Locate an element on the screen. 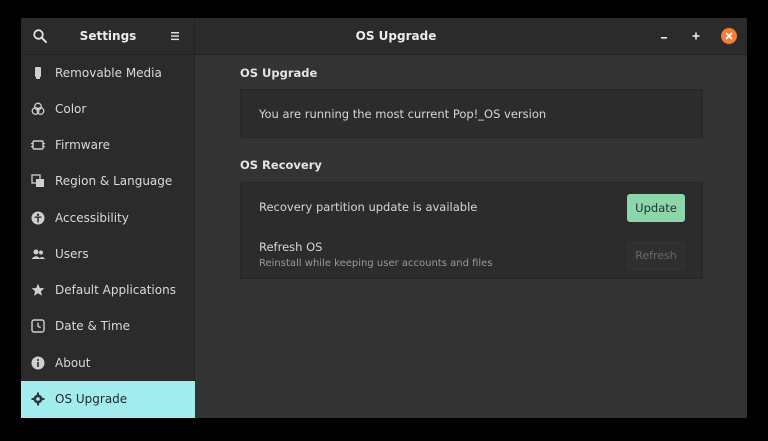  language-icon is located at coordinates (38, 181).